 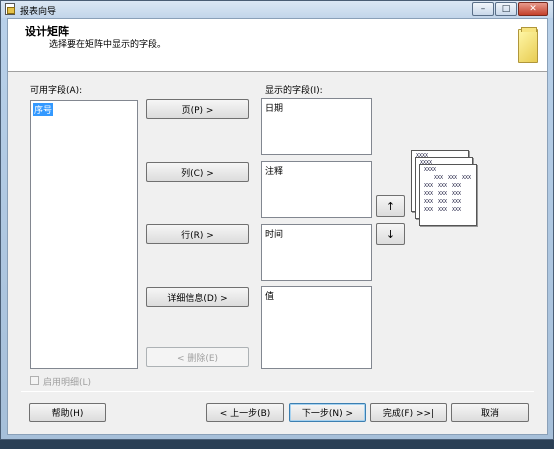 What do you see at coordinates (533, 9) in the screenshot?
I see `close-button: ✕` at bounding box center [533, 9].